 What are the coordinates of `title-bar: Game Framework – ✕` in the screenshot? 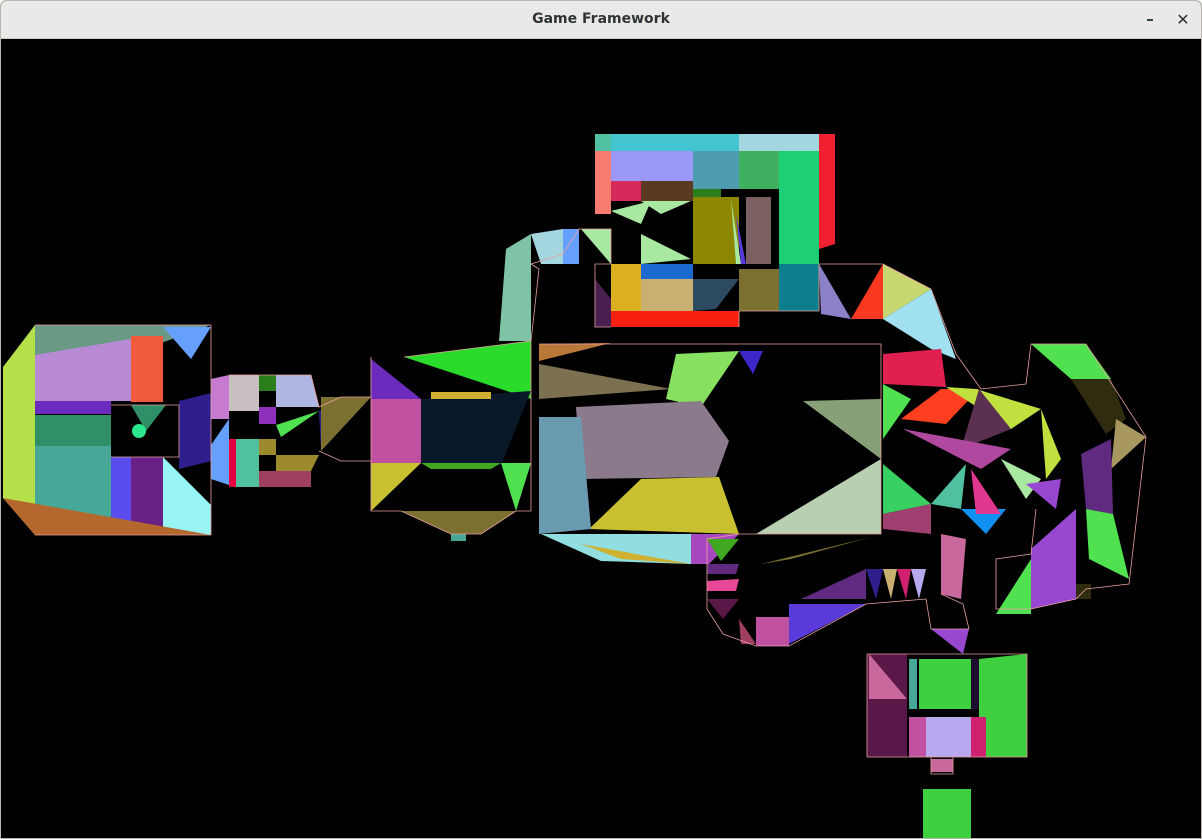 It's located at (601, 20).